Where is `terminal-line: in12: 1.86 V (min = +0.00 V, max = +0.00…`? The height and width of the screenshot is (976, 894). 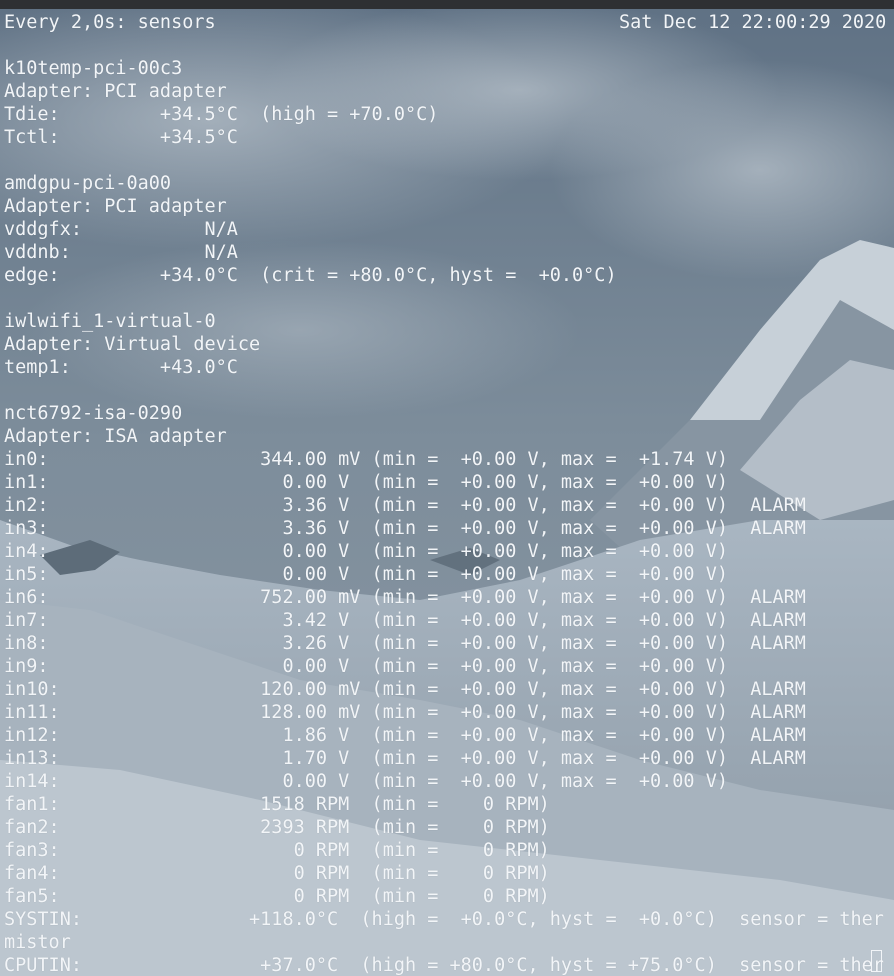
terminal-line: in12: 1.86 V (min = +0.00 V, max = +0.00… is located at coordinates (405, 735).